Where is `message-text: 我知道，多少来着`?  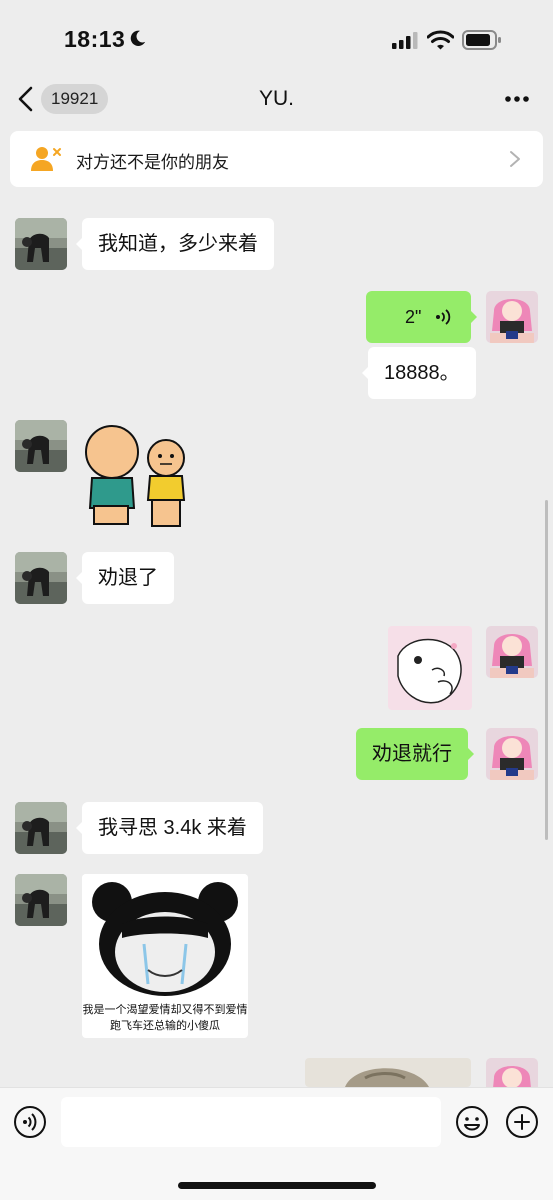
message-text: 我知道，多少来着 is located at coordinates (178, 244).